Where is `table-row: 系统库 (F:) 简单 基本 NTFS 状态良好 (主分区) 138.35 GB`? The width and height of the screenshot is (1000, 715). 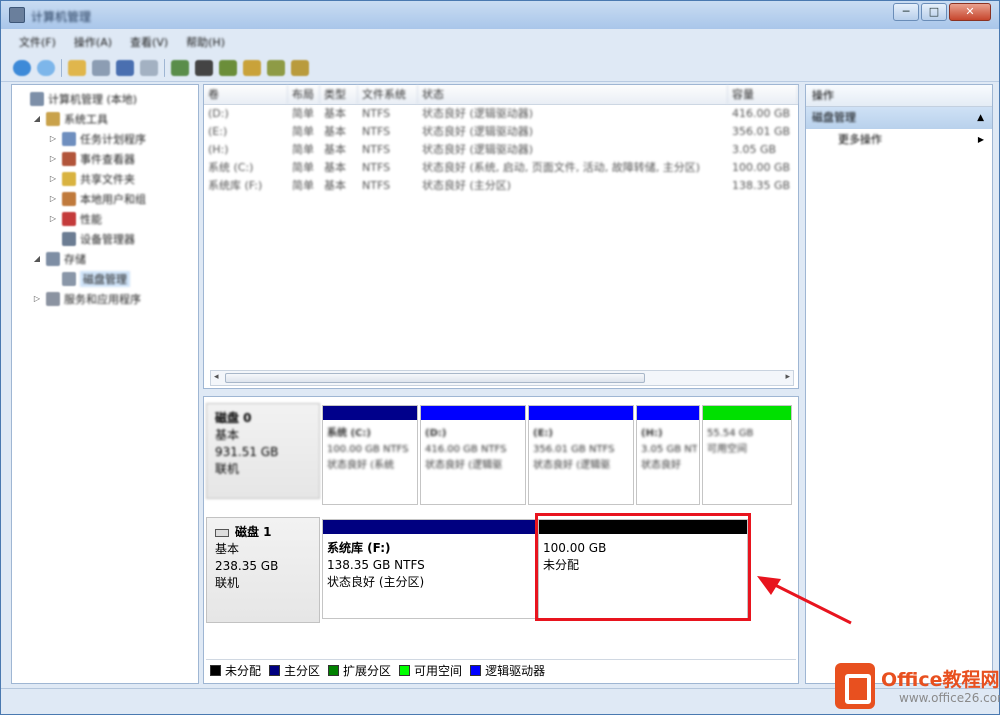
table-row: 系统库 (F:) 简单 基本 NTFS 状态良好 (主分区) 138.35 GB is located at coordinates (501, 186).